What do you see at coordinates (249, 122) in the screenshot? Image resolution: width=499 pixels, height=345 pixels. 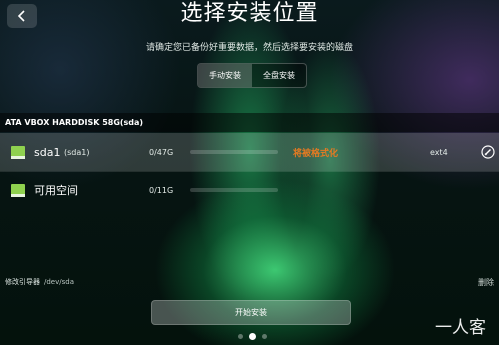 I see `disk-header: ATA VBOX HARDDISK 58G(sda)` at bounding box center [249, 122].